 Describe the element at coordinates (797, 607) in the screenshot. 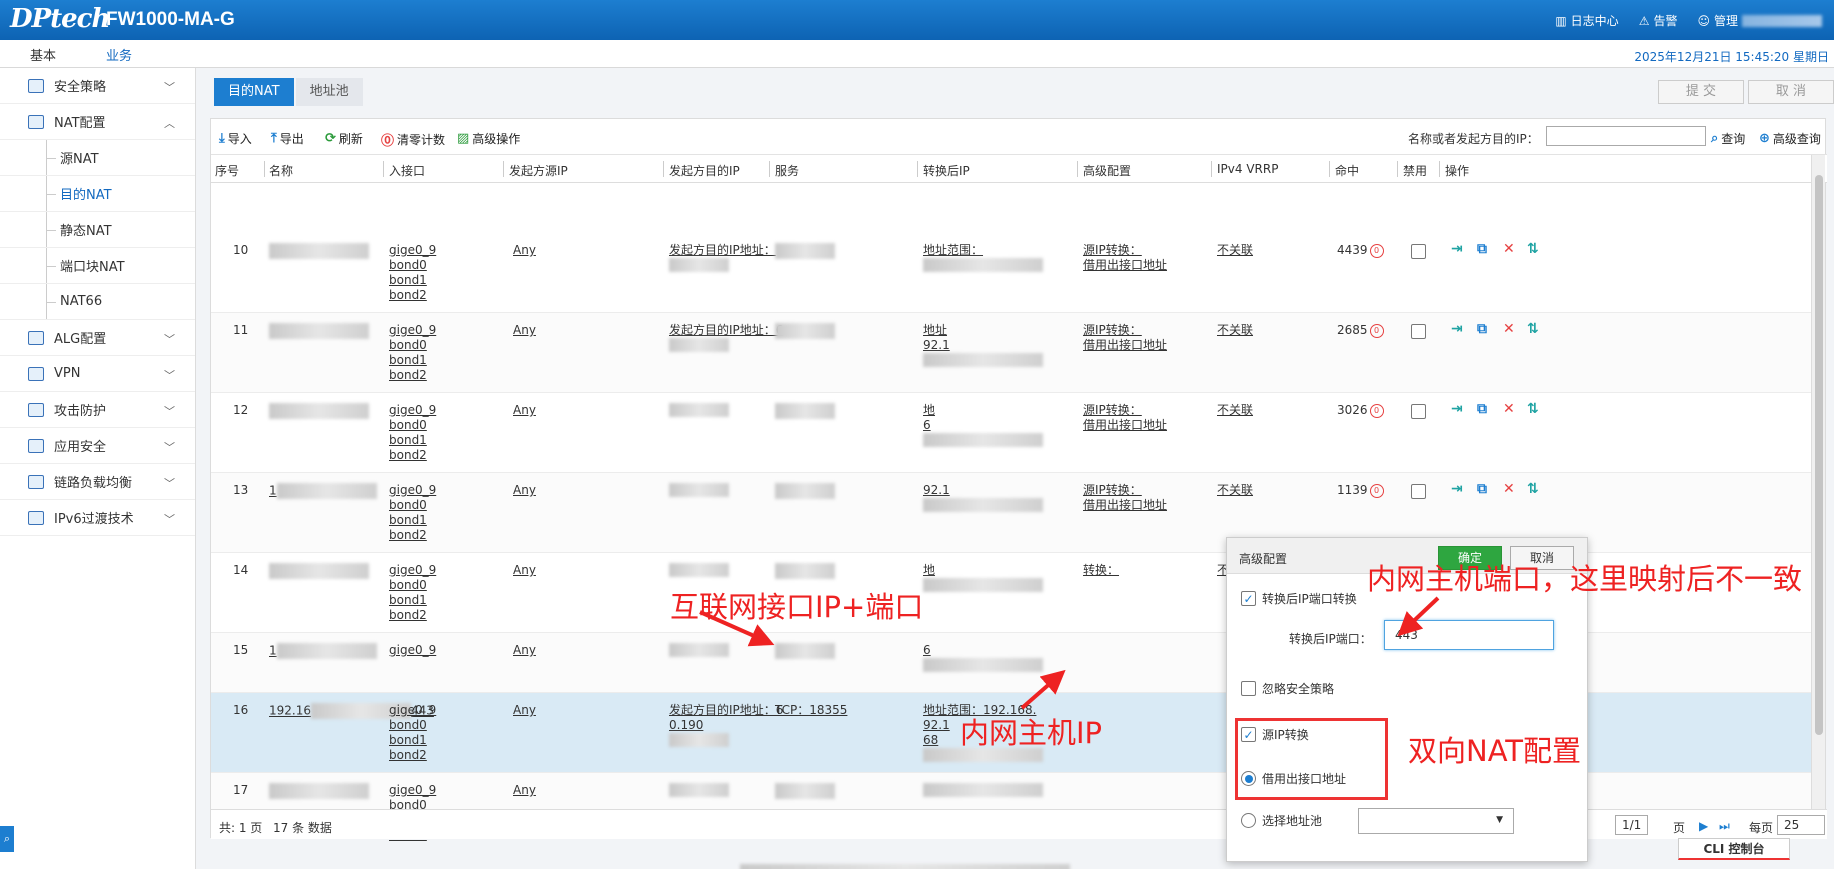

I see `annotation-wan: 互联网接口IP+端口` at that location.